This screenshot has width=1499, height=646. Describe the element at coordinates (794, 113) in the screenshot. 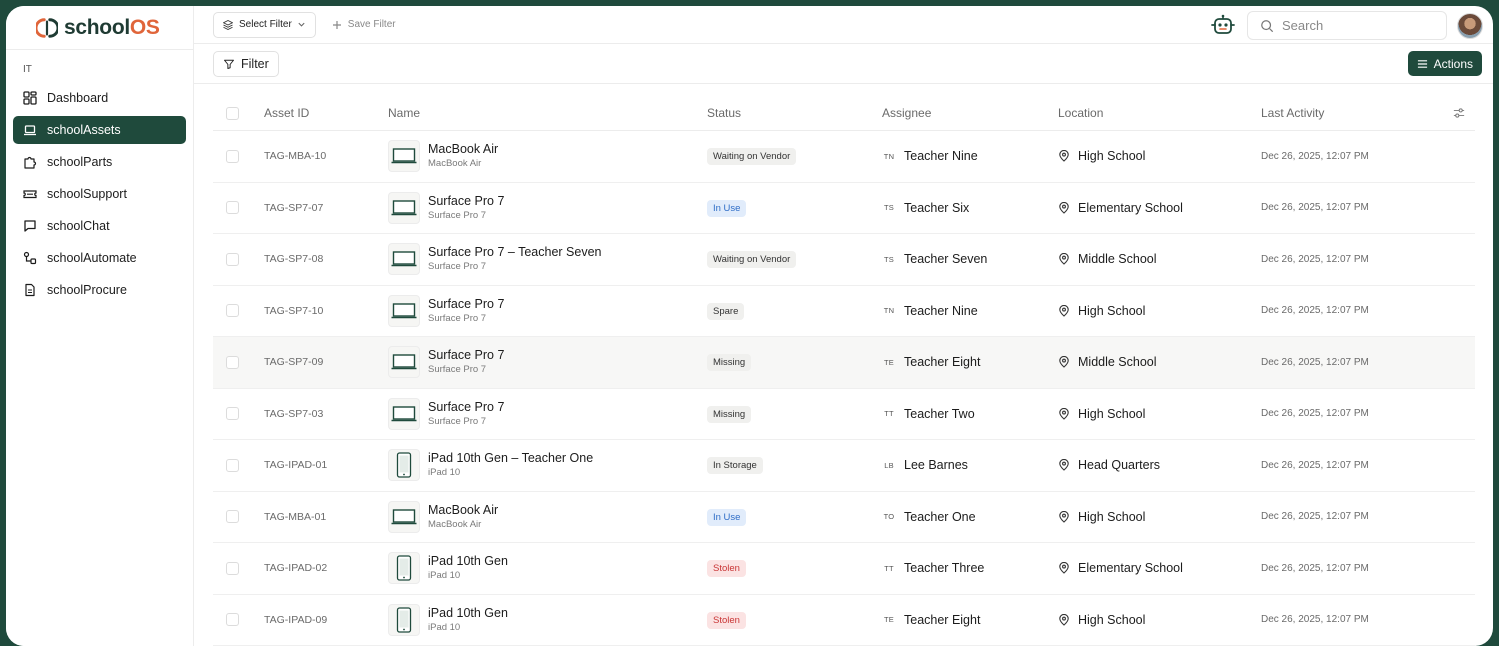

I see `header-status: Status` at that location.